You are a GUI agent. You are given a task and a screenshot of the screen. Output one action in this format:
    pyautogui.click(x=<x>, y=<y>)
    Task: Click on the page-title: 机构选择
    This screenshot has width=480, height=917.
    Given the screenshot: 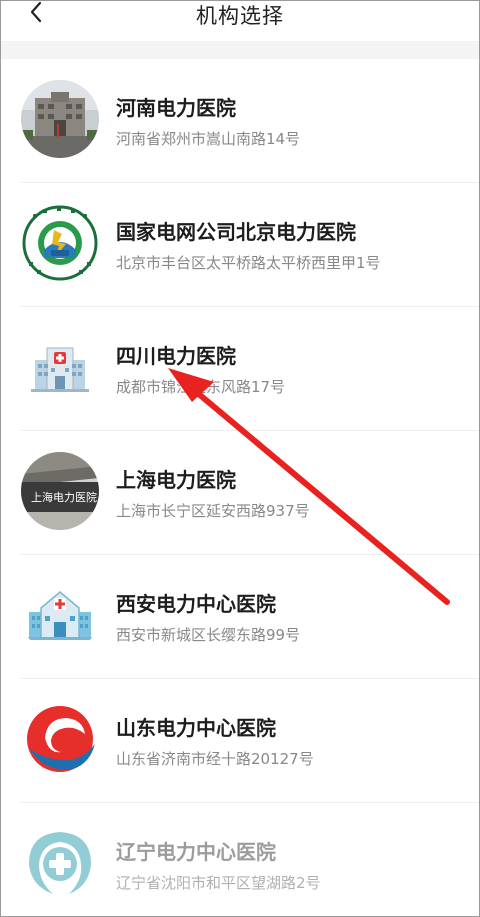 What is the action you would take?
    pyautogui.click(x=240, y=16)
    